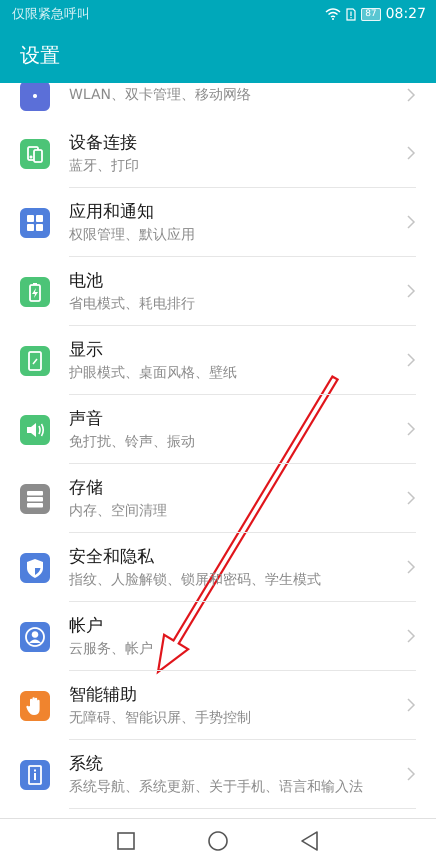 Image resolution: width=436 pixels, height=862 pixels. Describe the element at coordinates (233, 694) in the screenshot. I see `item-title: 智能辅助` at that location.